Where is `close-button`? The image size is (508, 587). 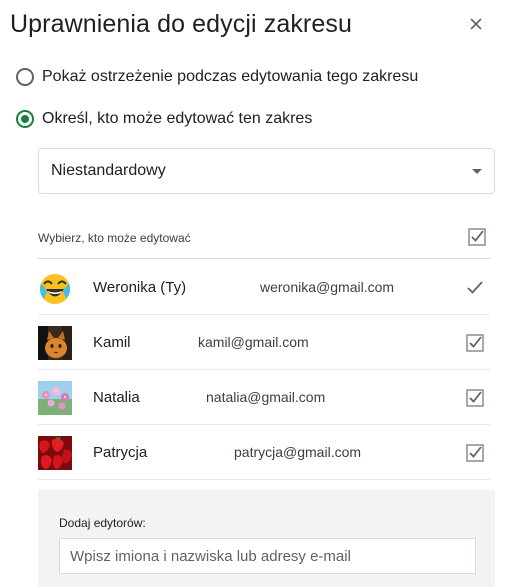 close-button is located at coordinates (476, 24).